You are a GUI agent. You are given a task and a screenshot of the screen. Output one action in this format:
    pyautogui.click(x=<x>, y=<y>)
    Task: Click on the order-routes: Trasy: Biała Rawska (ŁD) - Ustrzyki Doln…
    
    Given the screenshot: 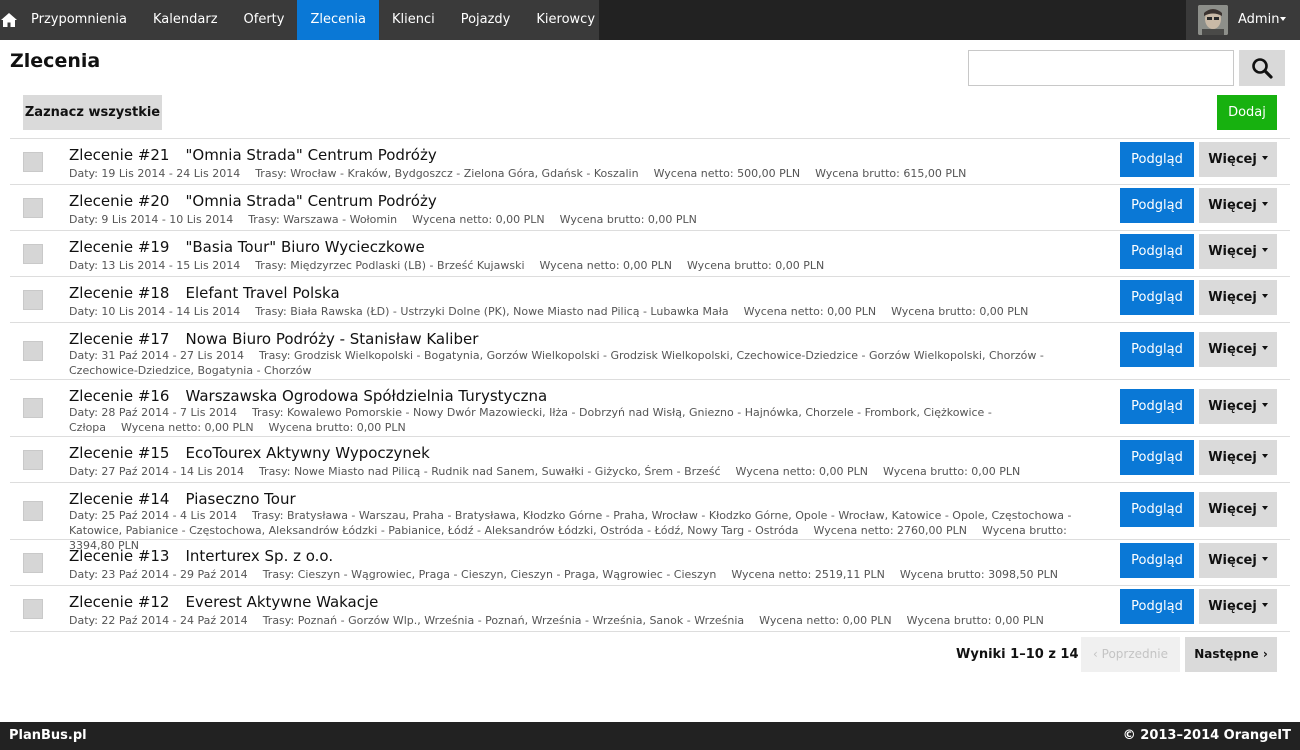 What is the action you would take?
    pyautogui.click(x=492, y=311)
    